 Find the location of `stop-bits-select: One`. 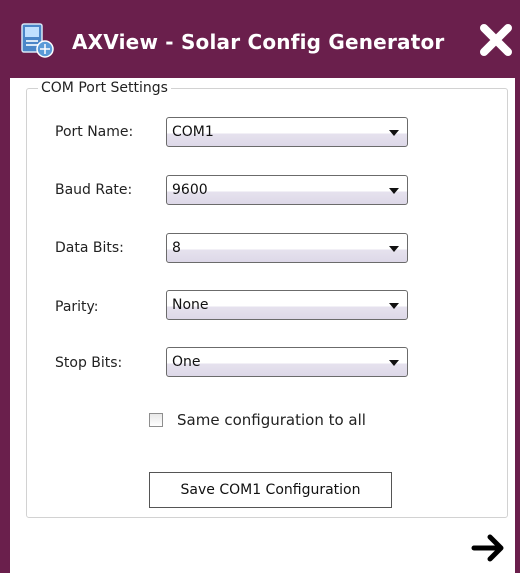

stop-bits-select: One is located at coordinates (287, 362).